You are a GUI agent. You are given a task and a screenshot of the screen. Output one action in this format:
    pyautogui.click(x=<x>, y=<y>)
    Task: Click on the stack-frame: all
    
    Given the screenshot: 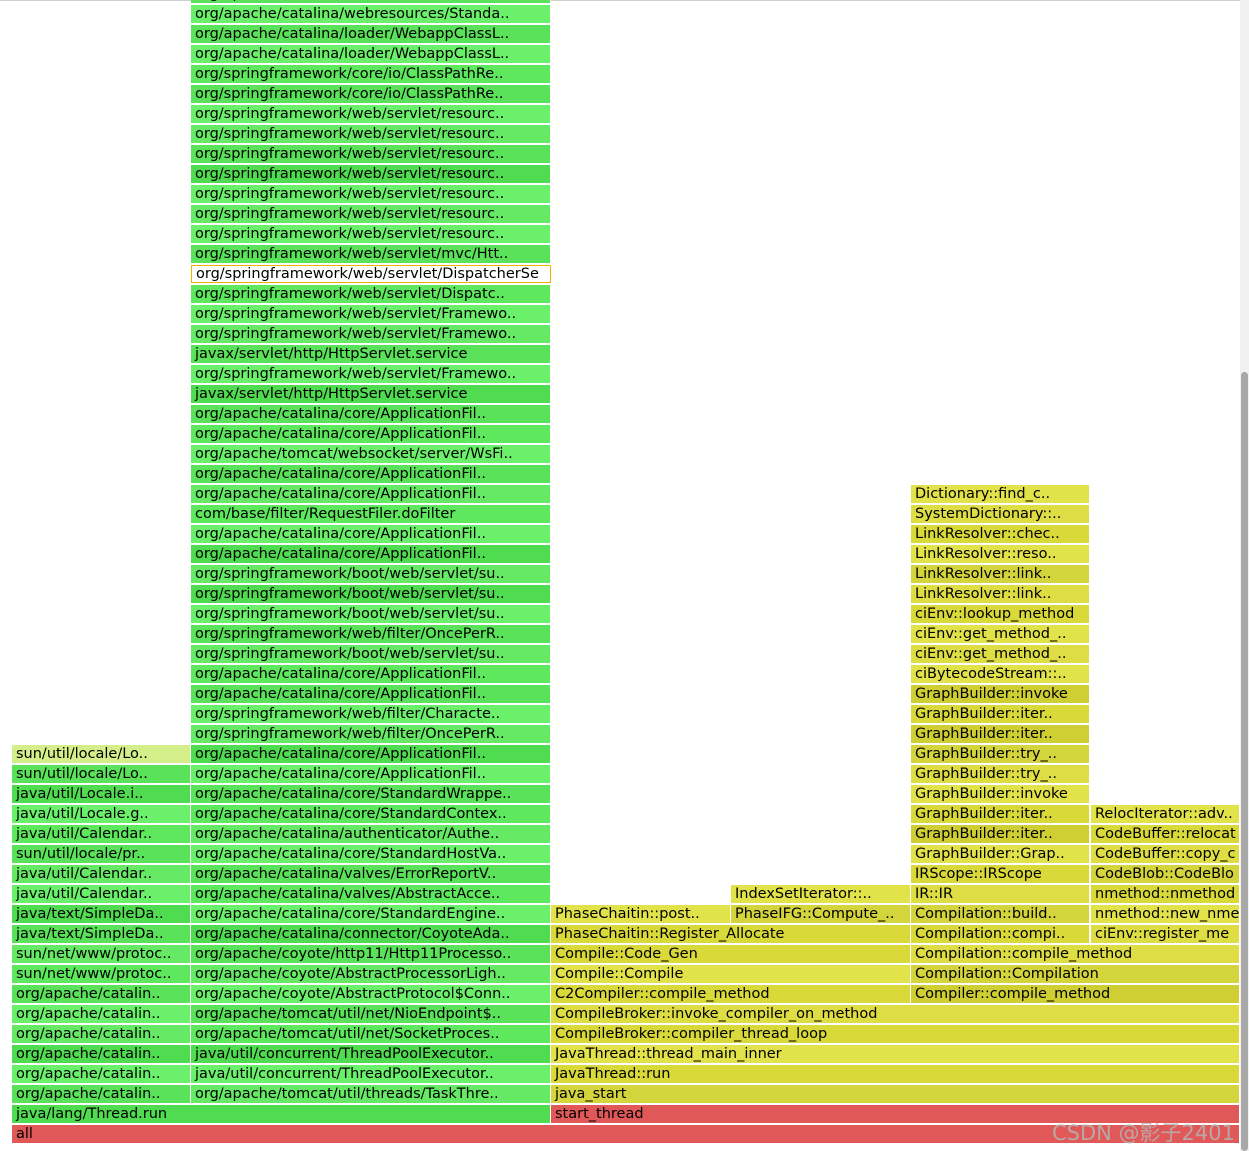 What is the action you would take?
    pyautogui.click(x=626, y=1134)
    